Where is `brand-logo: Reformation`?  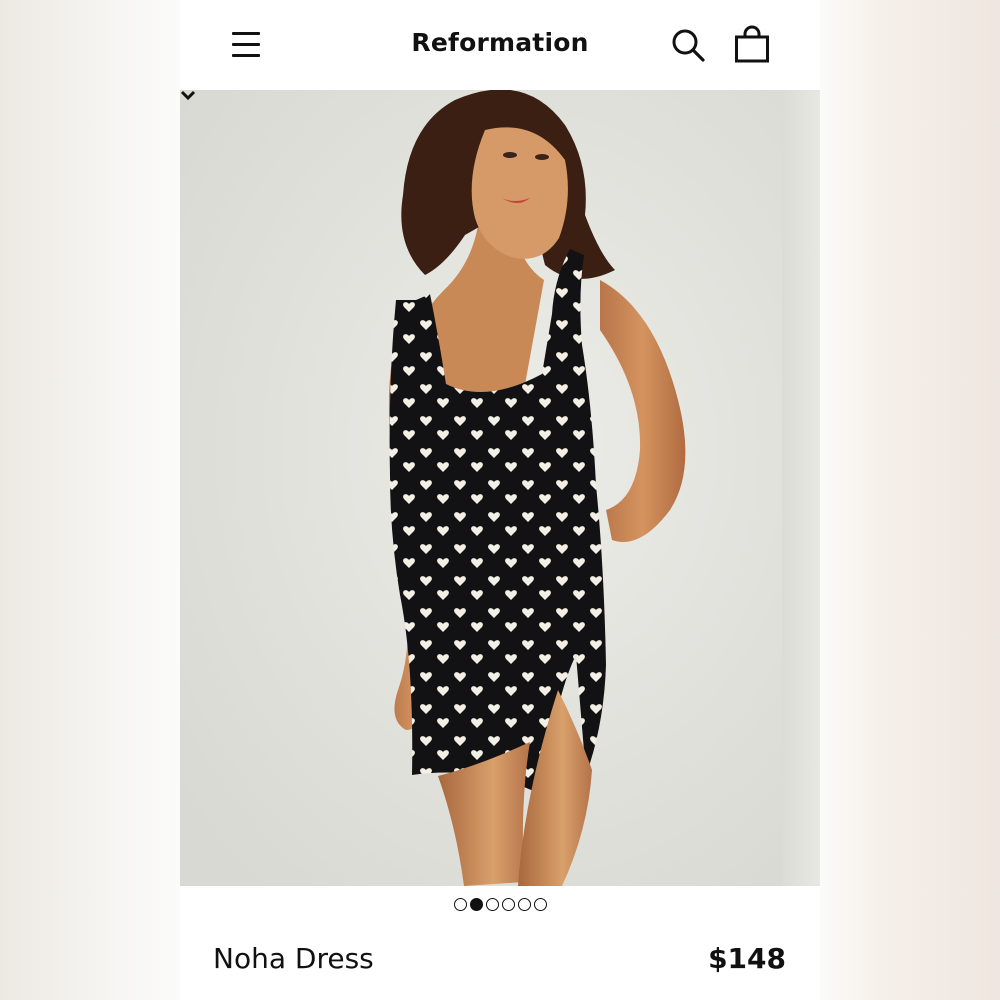 brand-logo: Reformation is located at coordinates (500, 42).